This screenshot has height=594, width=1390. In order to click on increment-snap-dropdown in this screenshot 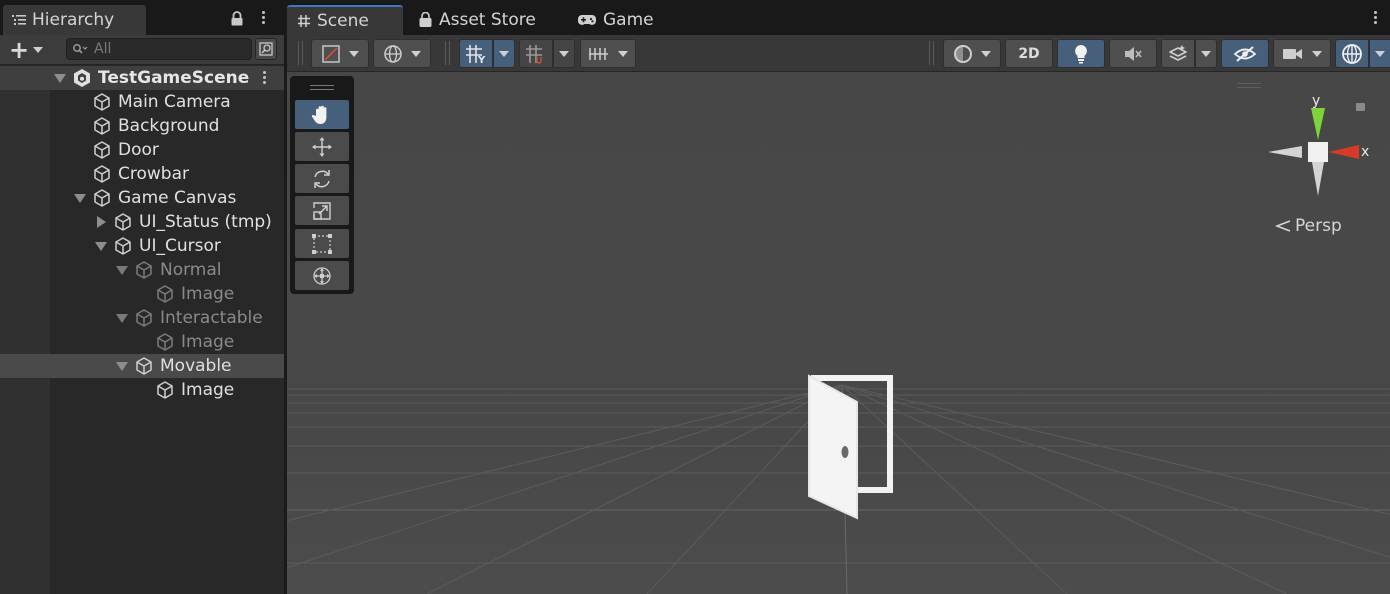, I will do `click(608, 53)`.